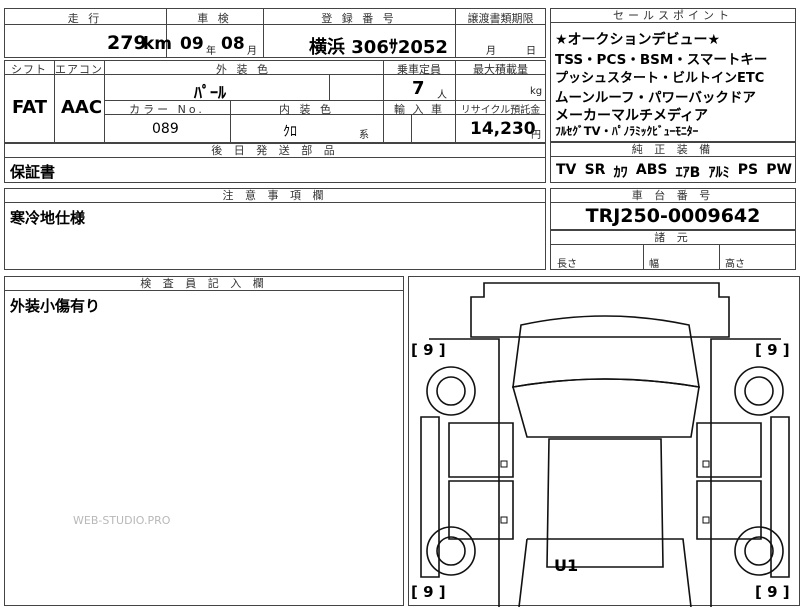 Image resolution: width=800 pixels, height=607 pixels. Describe the element at coordinates (566, 565) in the screenshot. I see `damage-code-u1: U1` at that location.